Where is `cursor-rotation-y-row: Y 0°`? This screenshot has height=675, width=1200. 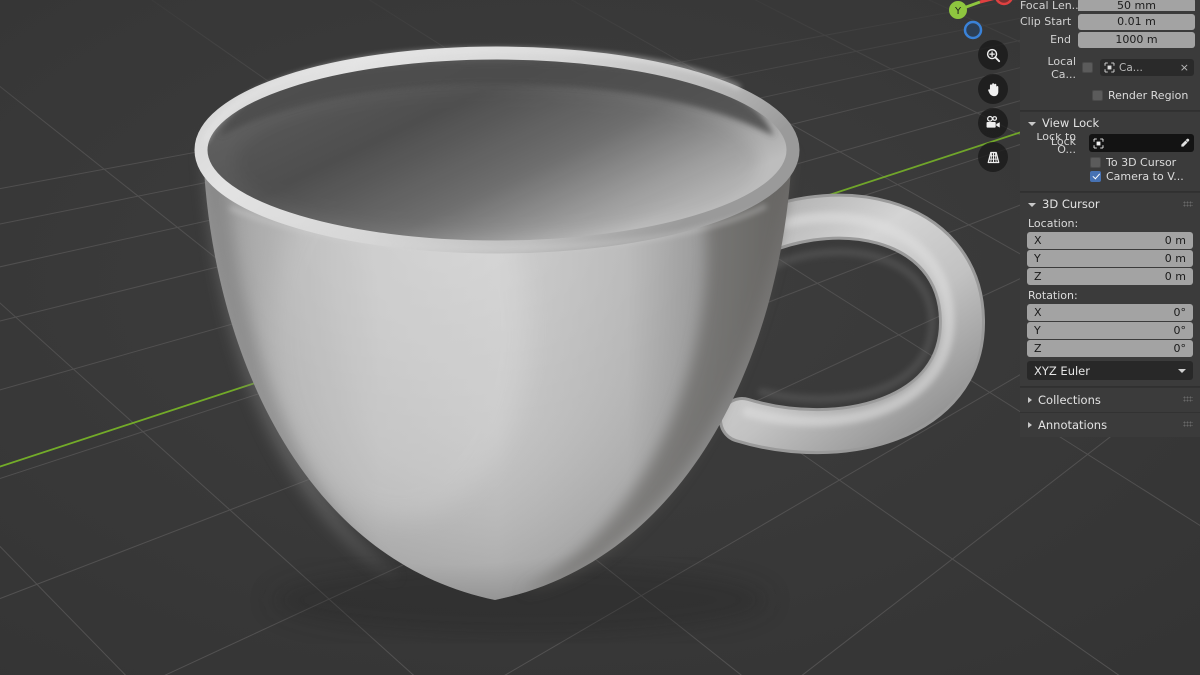 cursor-rotation-y-row: Y 0° is located at coordinates (1110, 330).